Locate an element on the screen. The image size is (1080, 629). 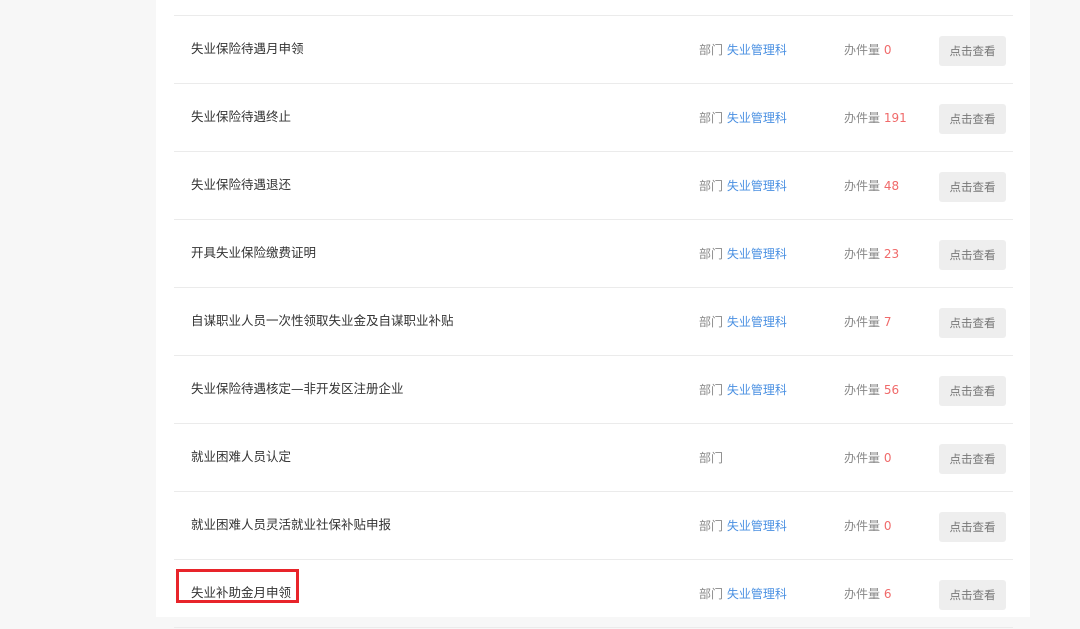
count-value: 191 is located at coordinates (895, 118).